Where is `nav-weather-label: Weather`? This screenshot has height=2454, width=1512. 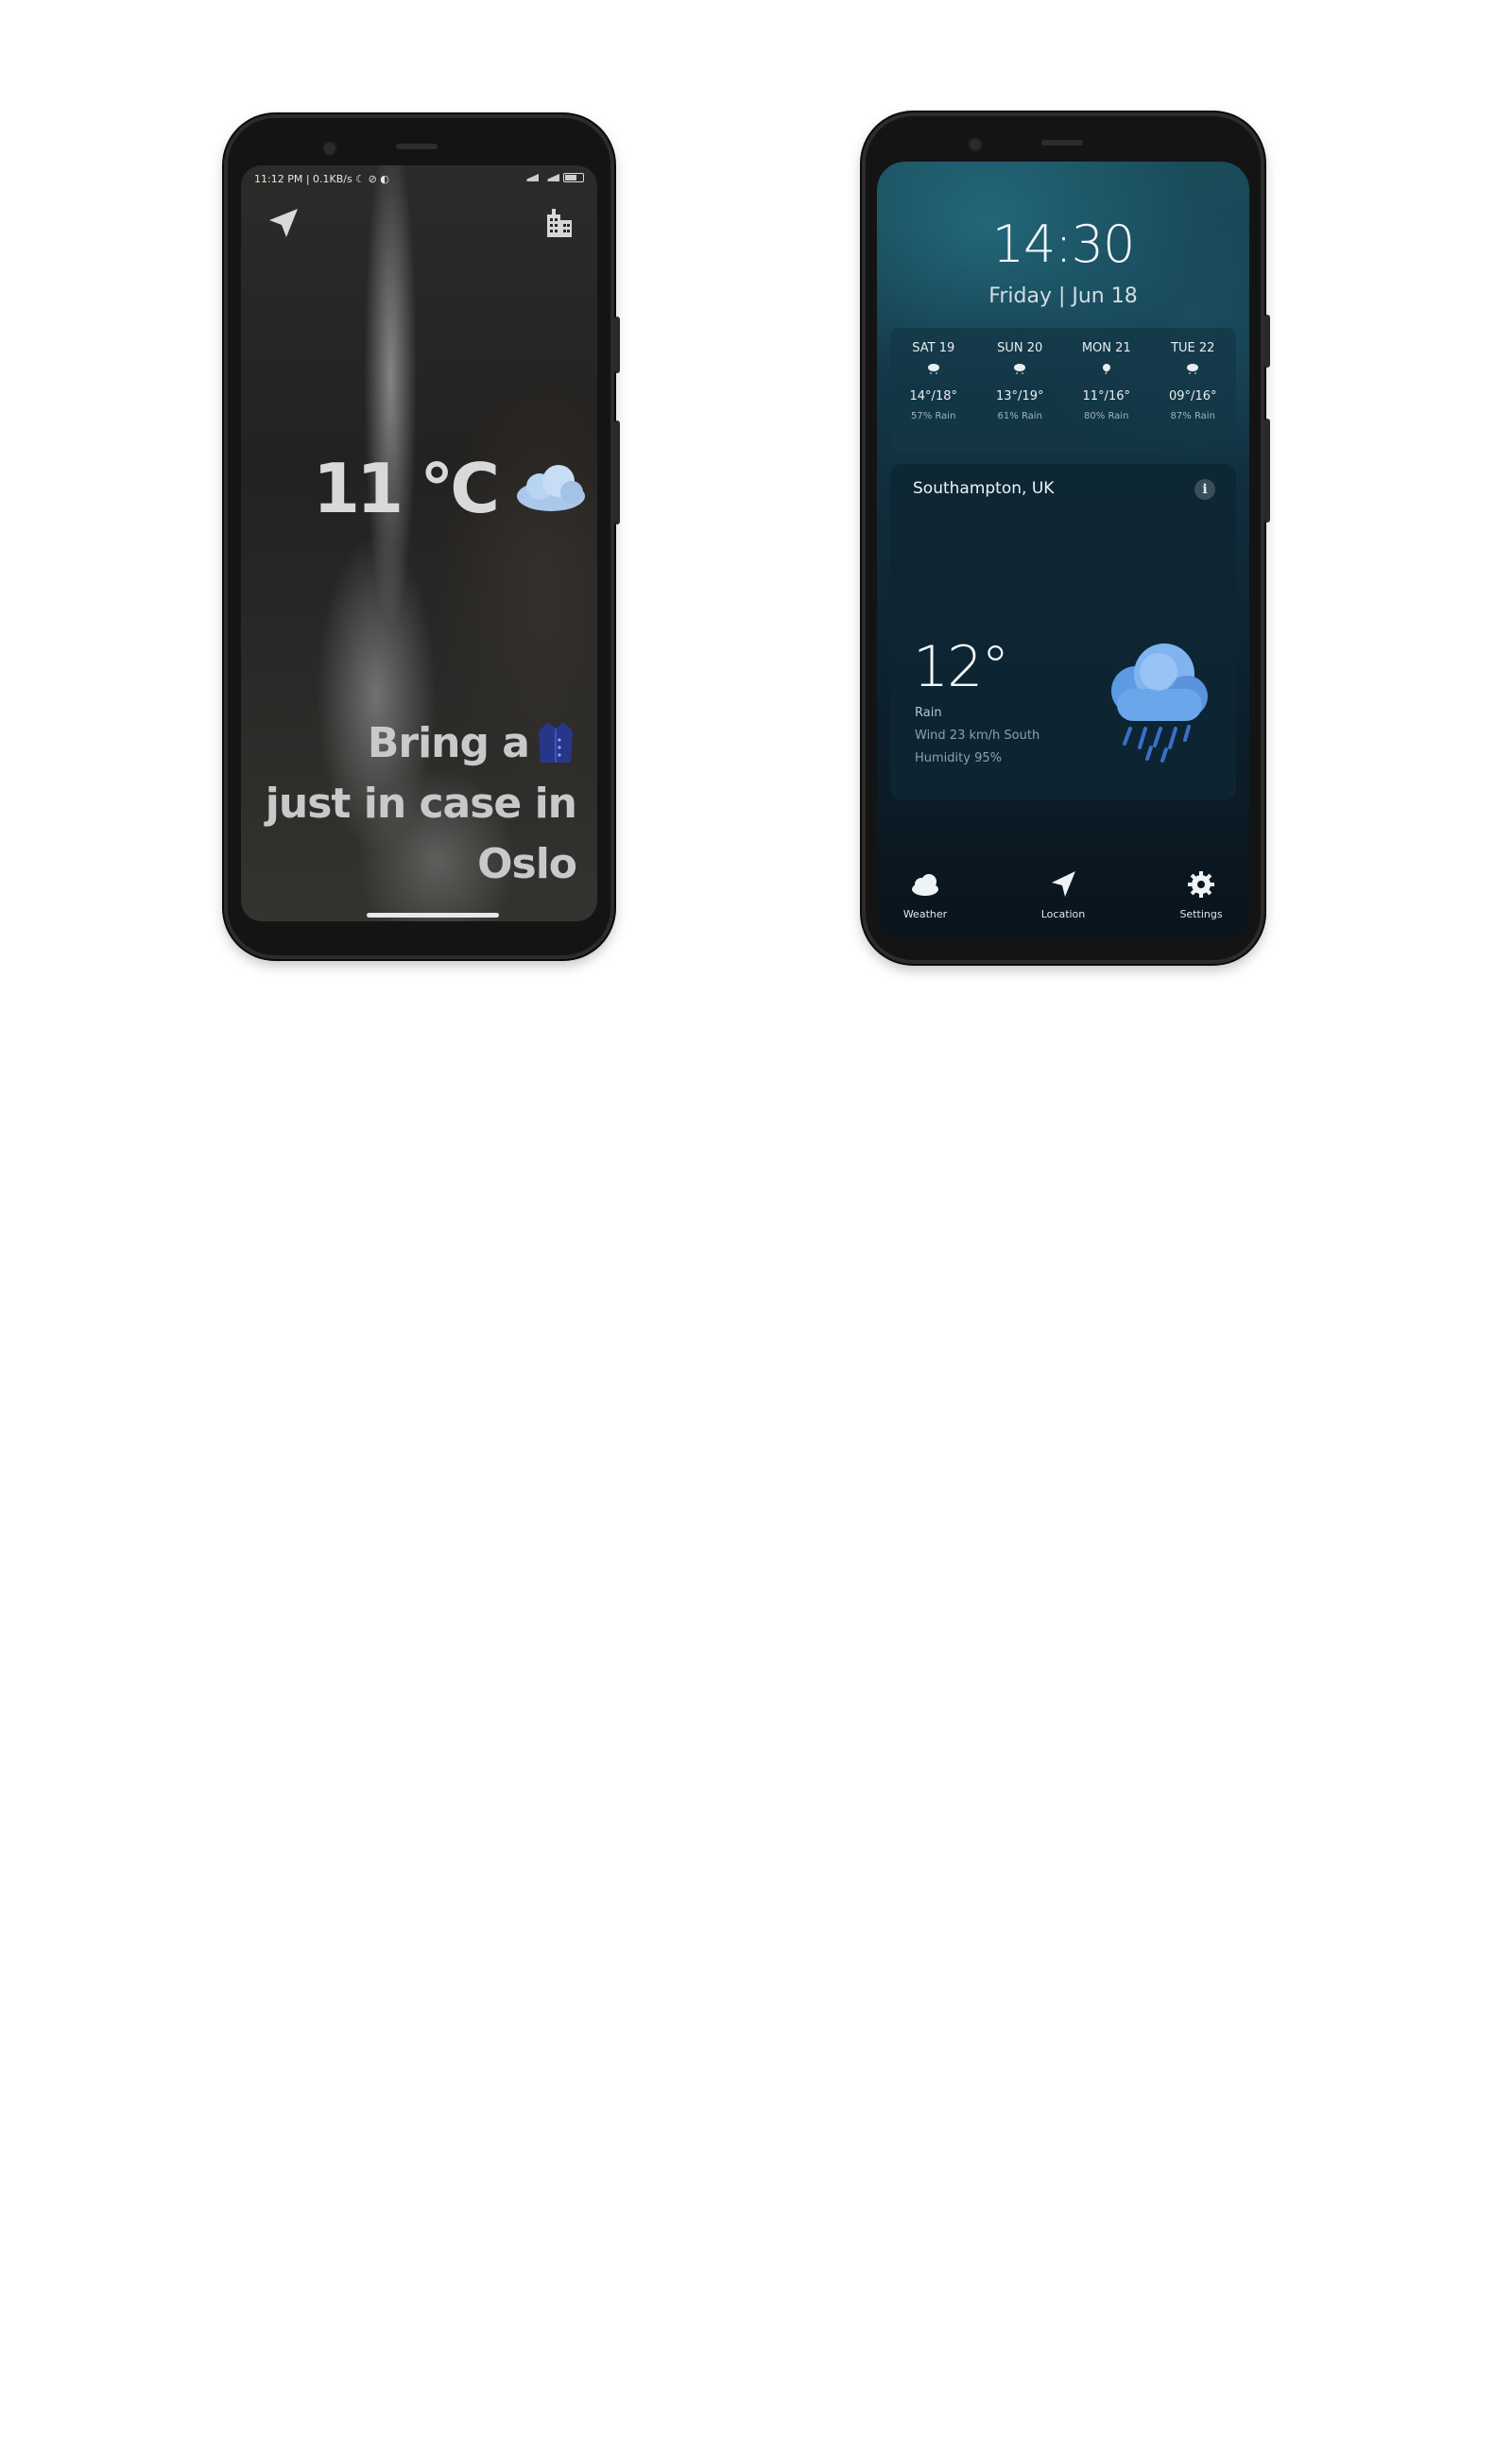 nav-weather-label: Weather is located at coordinates (925, 914).